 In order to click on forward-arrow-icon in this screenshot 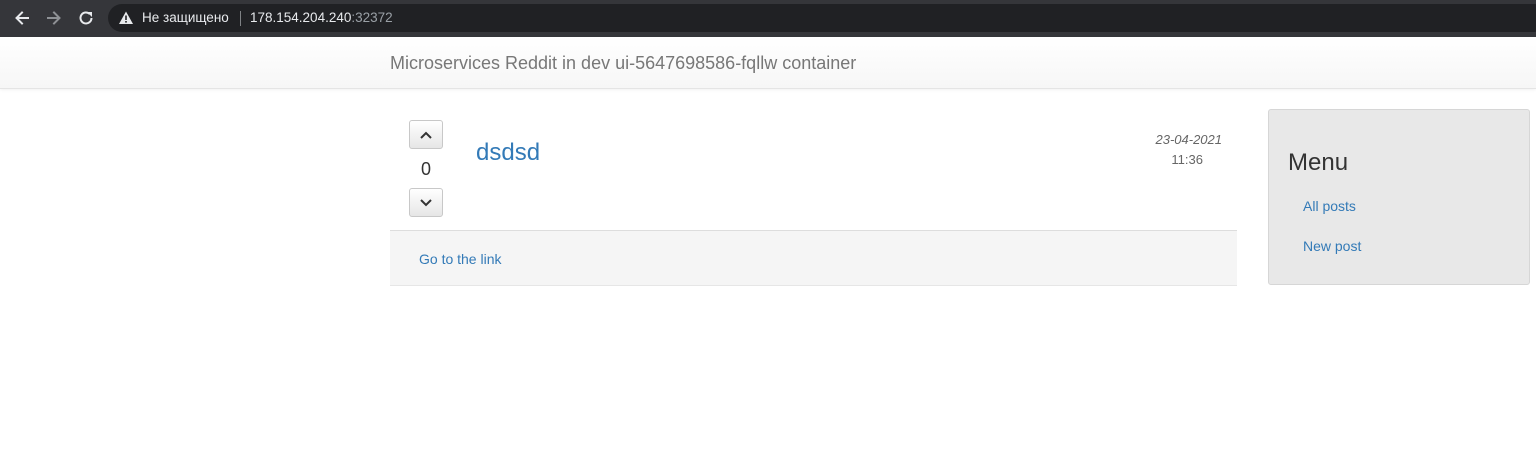, I will do `click(54, 18)`.